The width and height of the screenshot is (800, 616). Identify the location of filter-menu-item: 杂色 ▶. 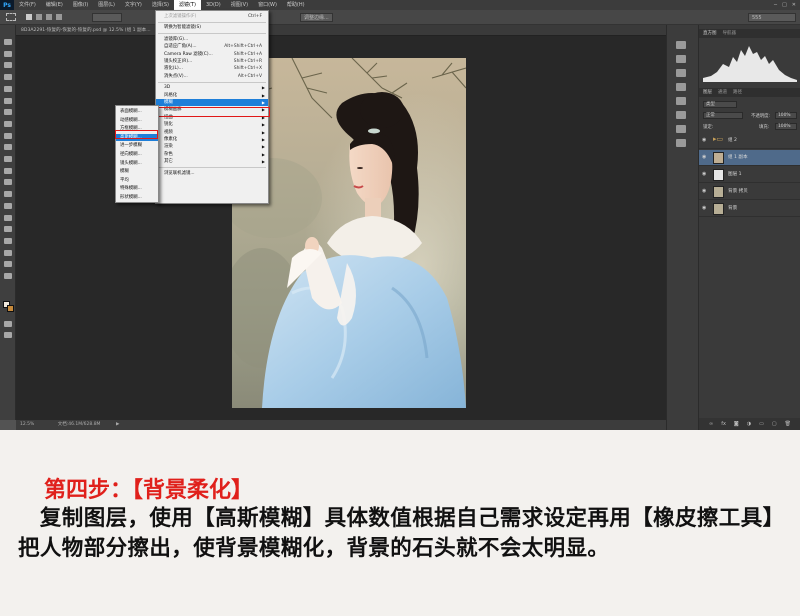
(212, 154).